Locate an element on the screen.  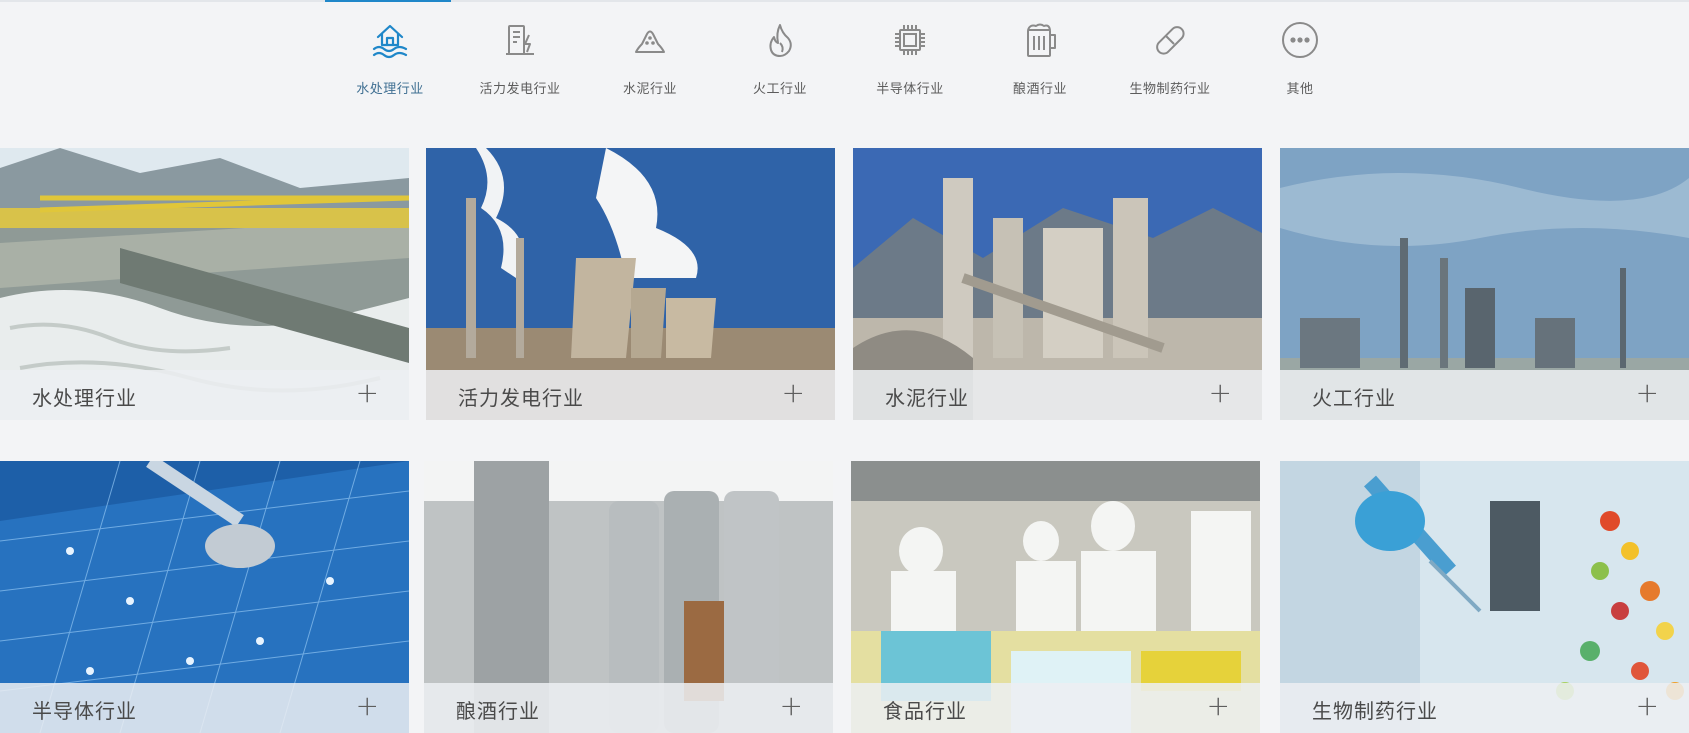
card-caption-bar: 水处理行业 + is located at coordinates (204, 395).